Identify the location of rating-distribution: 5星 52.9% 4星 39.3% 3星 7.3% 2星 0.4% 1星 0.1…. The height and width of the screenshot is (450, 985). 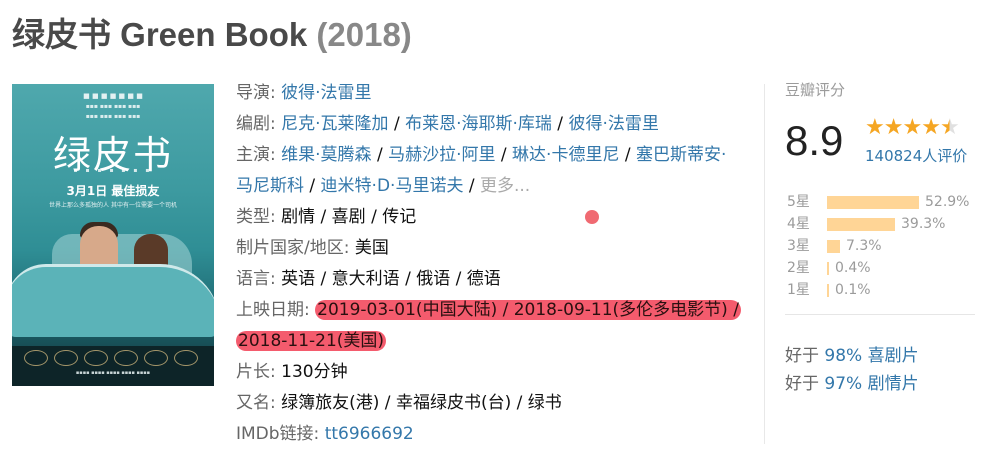
(882, 247).